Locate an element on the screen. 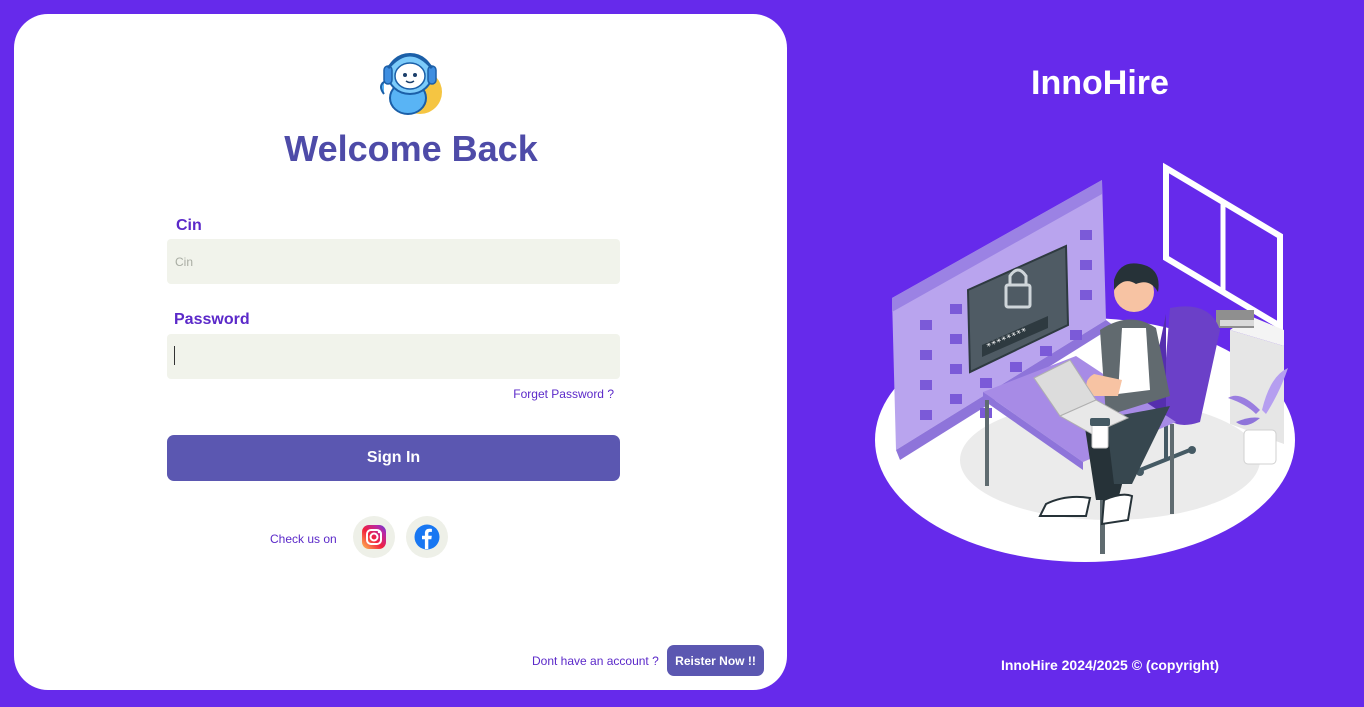 This screenshot has width=1364, height=707. no-account-text: Dont have an account ? is located at coordinates (595, 661).